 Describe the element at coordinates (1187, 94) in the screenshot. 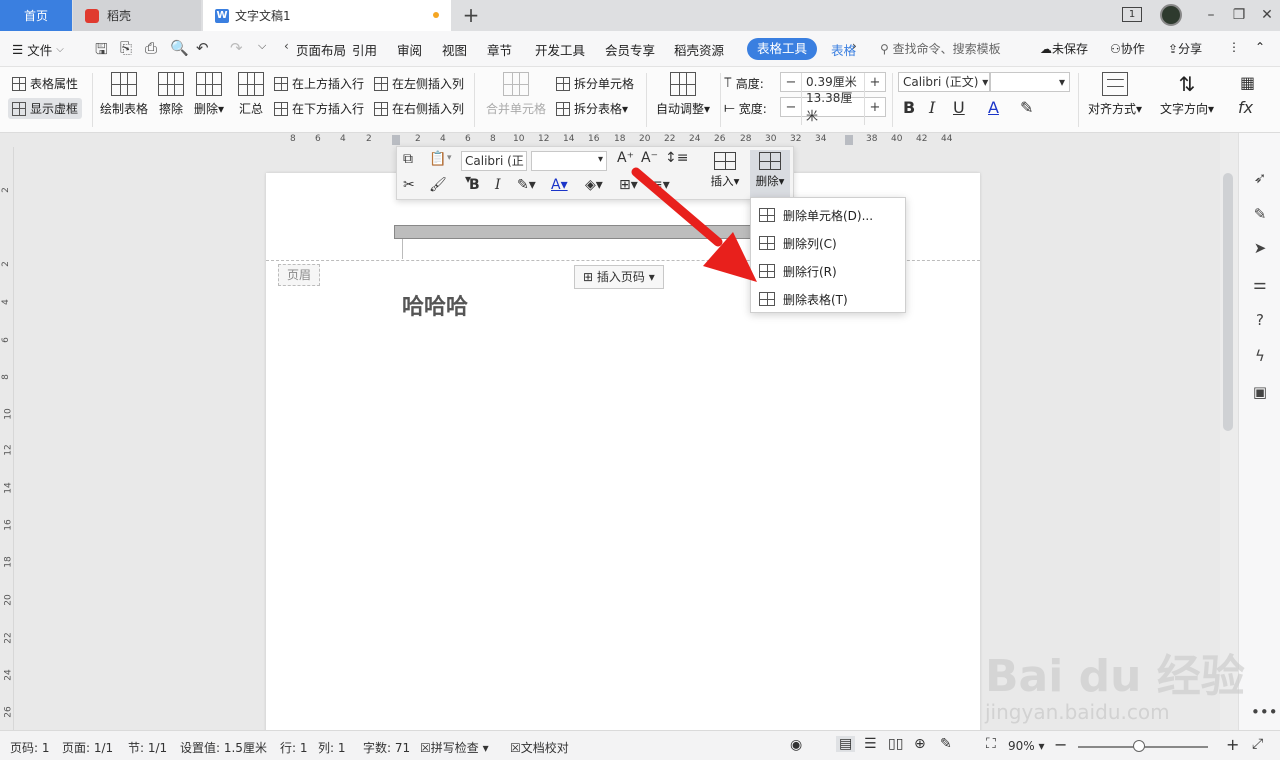

I see `text-direction-button: ⇅ 文字方向▾` at that location.